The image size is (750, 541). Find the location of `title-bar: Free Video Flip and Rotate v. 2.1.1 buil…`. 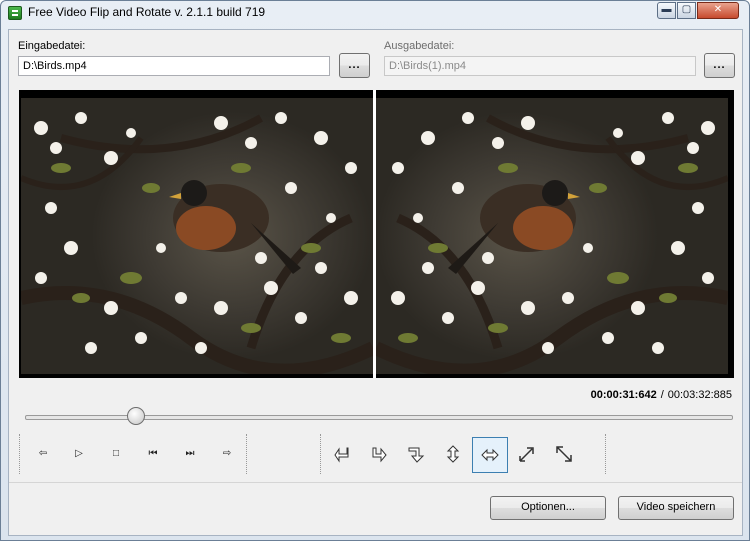

title-bar: Free Video Flip and Rotate v. 2.1.1 buil… is located at coordinates (375, 12).